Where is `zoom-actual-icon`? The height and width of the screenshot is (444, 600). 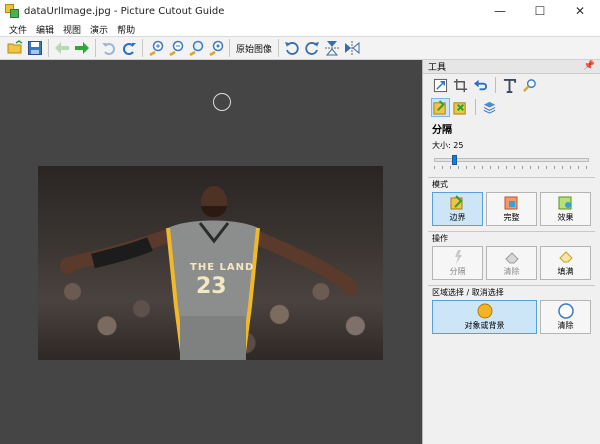
zoom-actual-icon is located at coordinates (216, 48).